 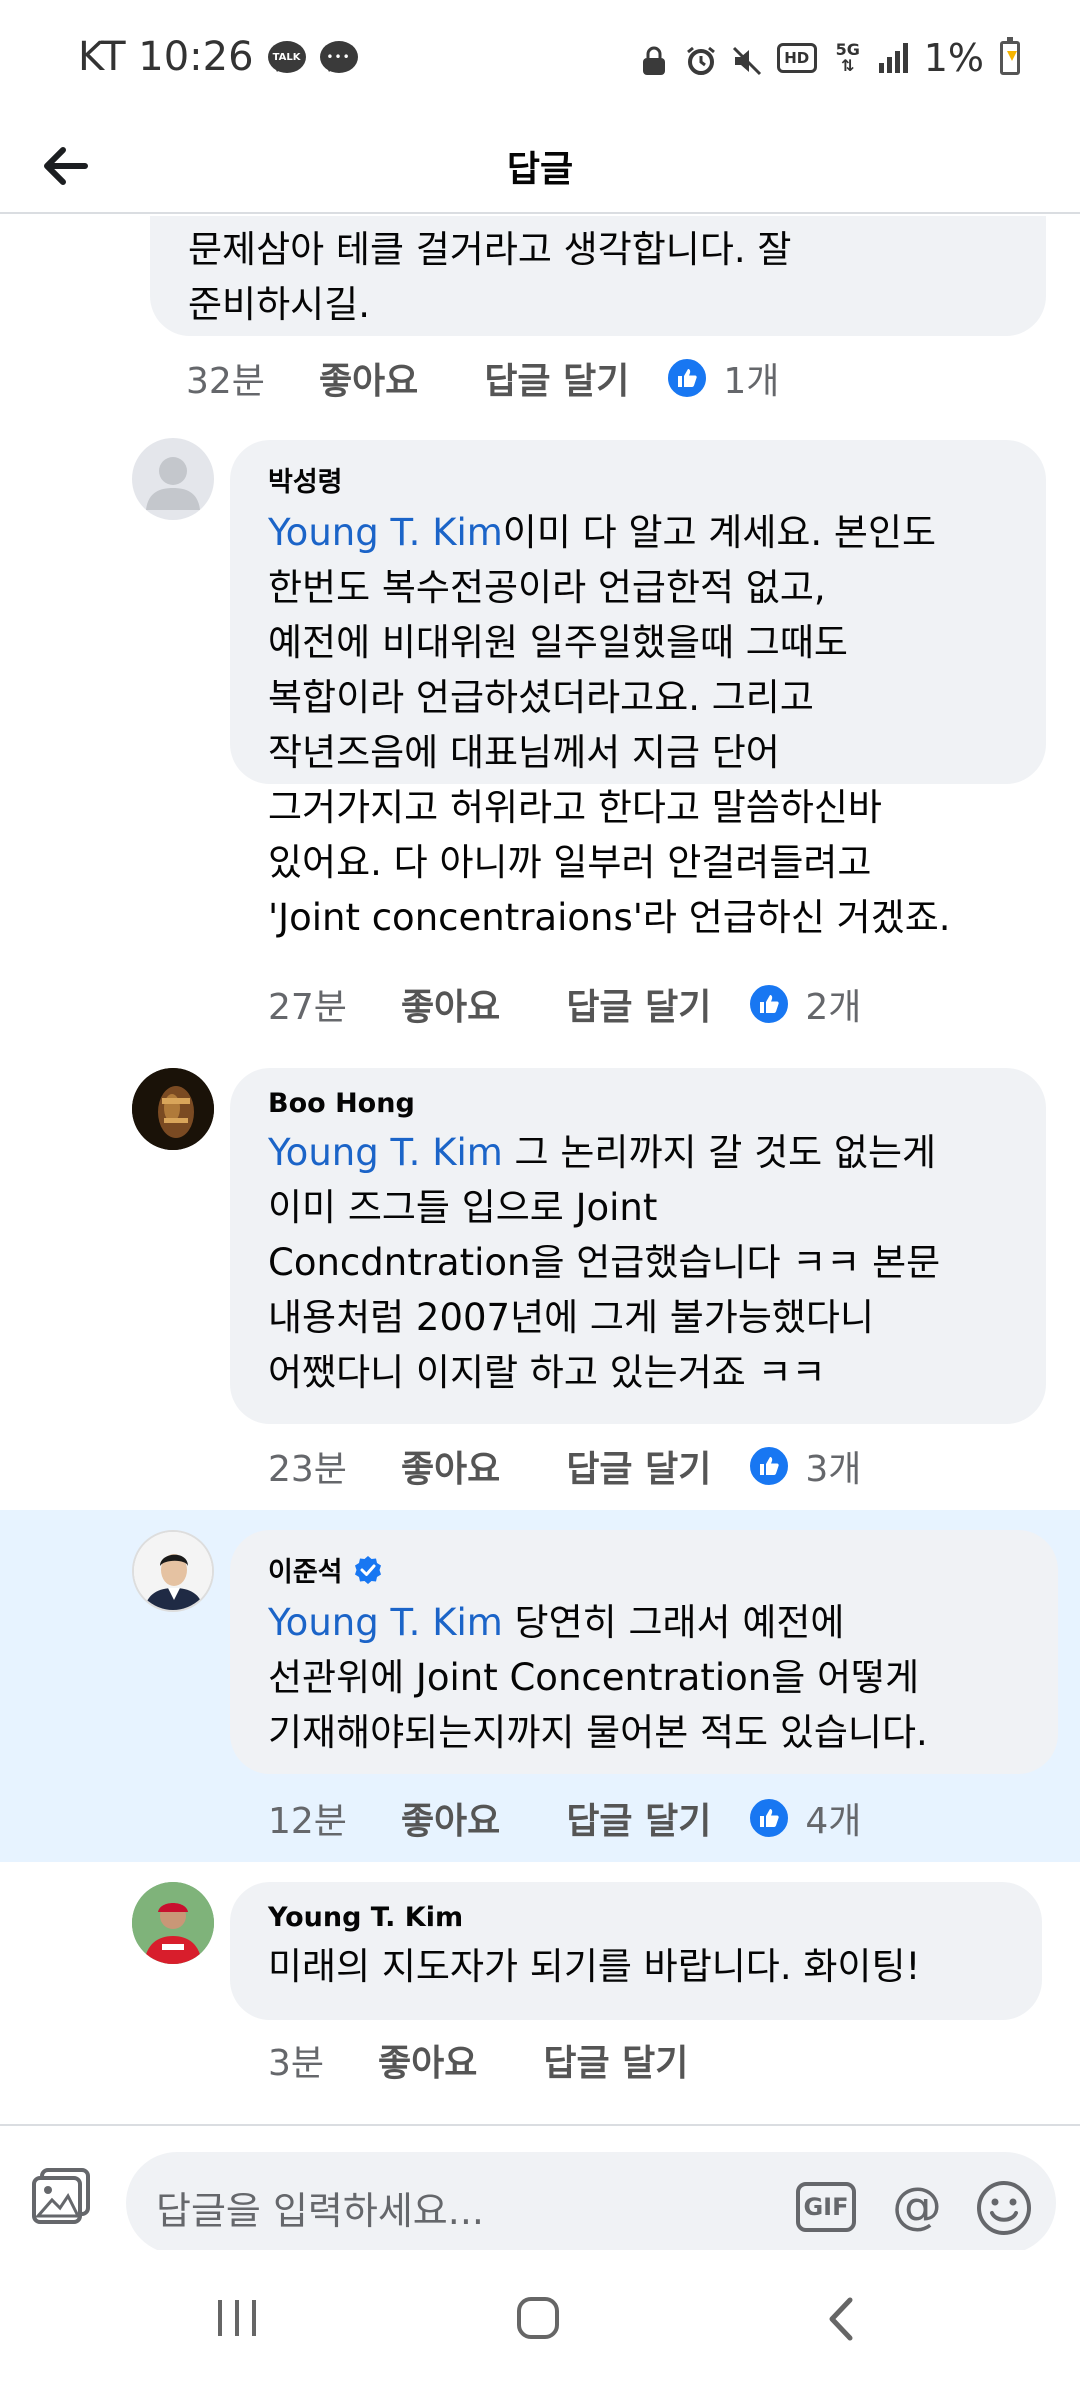 I want to click on 5g-icon: 5G ⇅, so click(x=847, y=57).